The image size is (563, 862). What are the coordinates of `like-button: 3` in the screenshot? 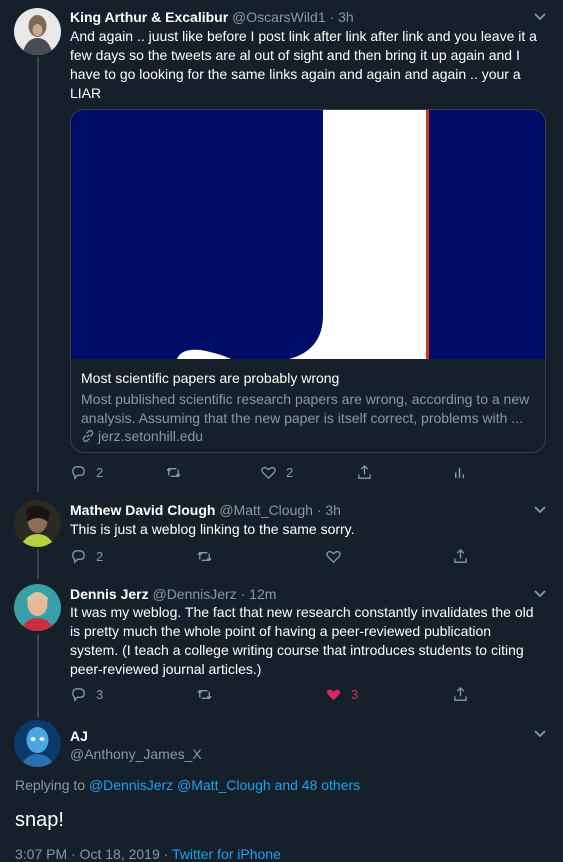 It's located at (341, 694).